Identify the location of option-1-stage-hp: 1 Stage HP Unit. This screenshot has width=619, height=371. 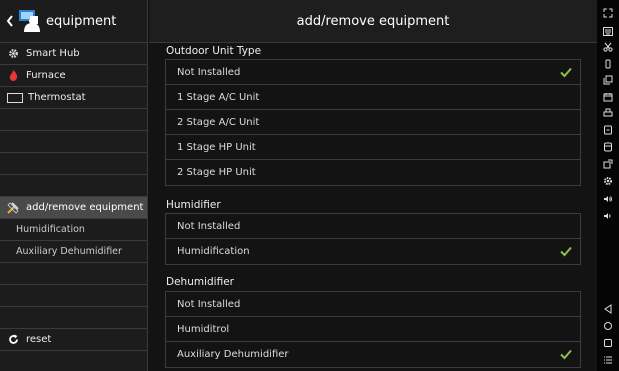
(373, 147).